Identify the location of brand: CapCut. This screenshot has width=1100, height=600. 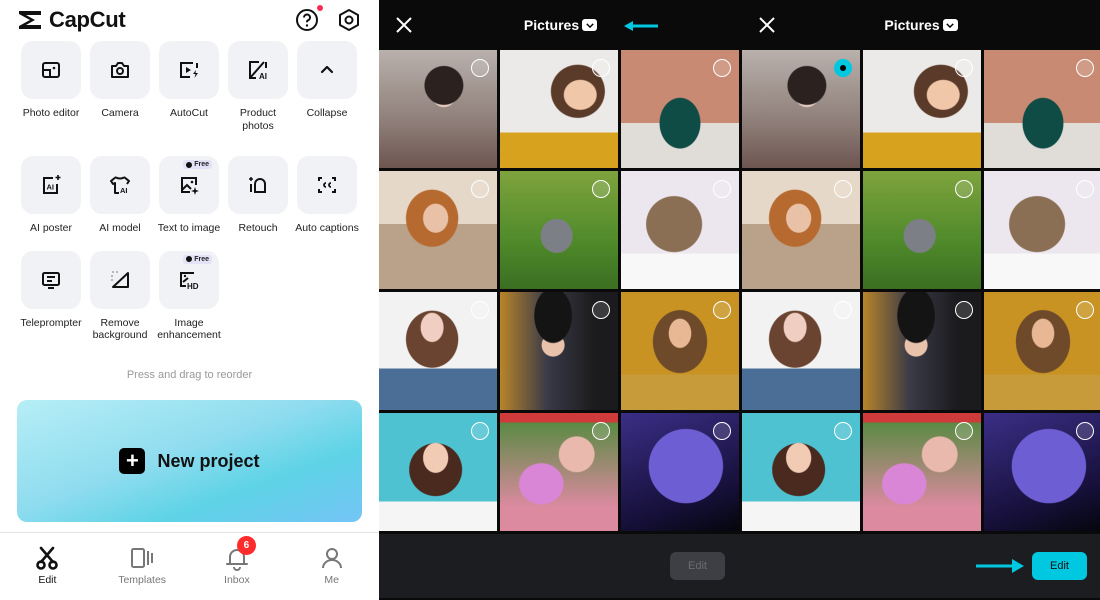
(71, 20).